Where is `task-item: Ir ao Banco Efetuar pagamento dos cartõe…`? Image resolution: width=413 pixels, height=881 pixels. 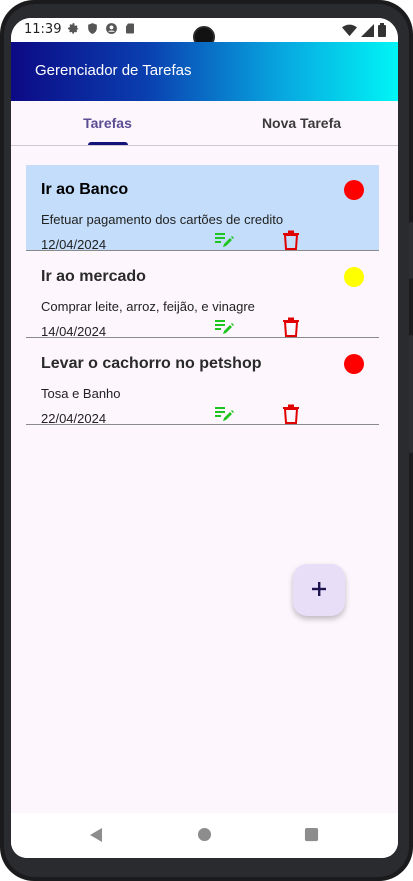
task-item: Ir ao Banco Efetuar pagamento dos cartõe… is located at coordinates (202, 208).